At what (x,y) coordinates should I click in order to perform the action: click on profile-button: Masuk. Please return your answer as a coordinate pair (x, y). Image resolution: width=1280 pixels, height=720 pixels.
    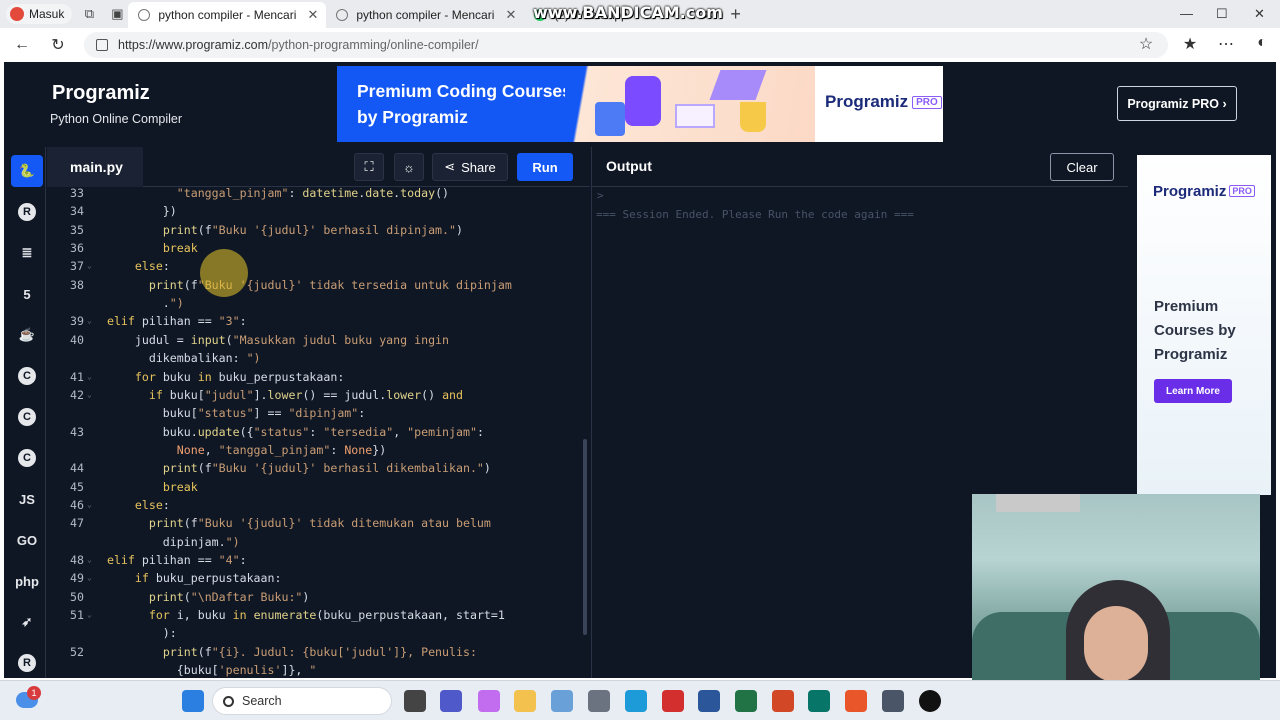
    Looking at the image, I should click on (39, 14).